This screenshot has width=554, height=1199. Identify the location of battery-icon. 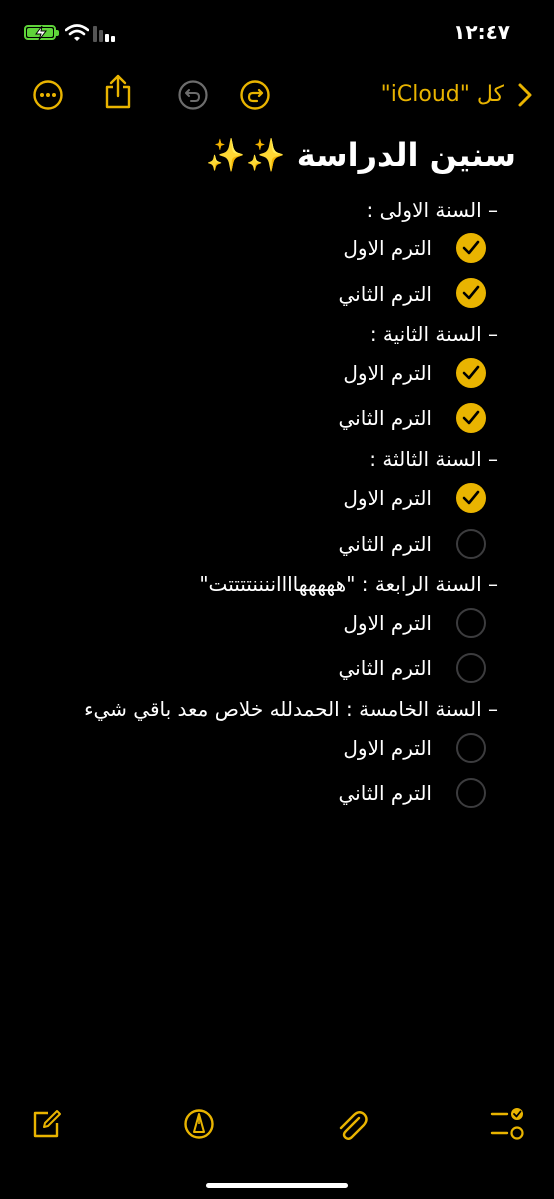
(41, 33).